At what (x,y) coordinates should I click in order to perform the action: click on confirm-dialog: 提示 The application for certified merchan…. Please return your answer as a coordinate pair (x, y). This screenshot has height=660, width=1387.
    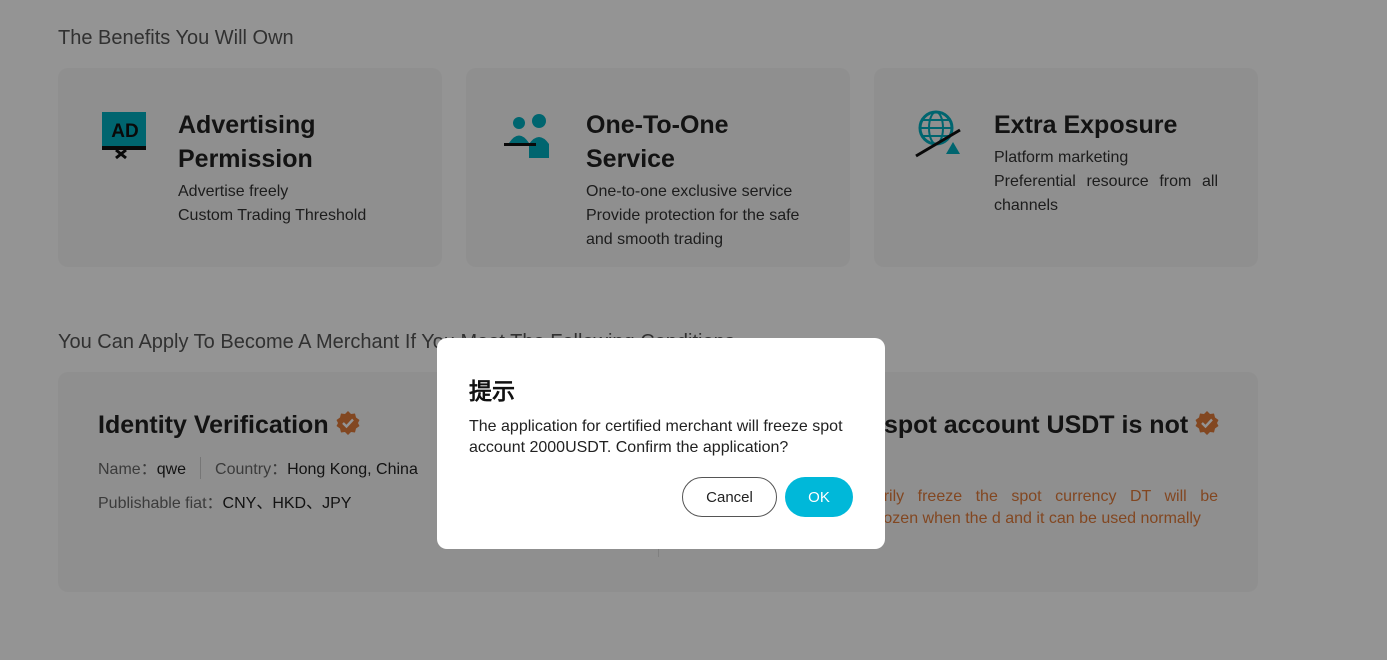
    Looking at the image, I should click on (661, 443).